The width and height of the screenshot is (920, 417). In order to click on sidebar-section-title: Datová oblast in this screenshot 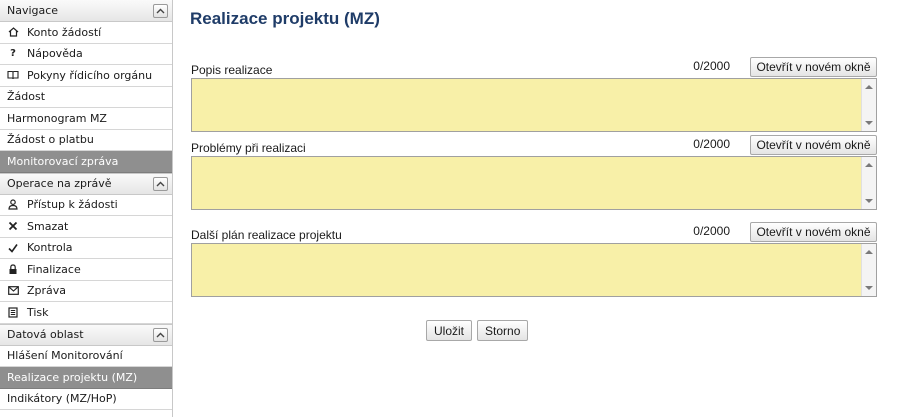, I will do `click(45, 334)`.